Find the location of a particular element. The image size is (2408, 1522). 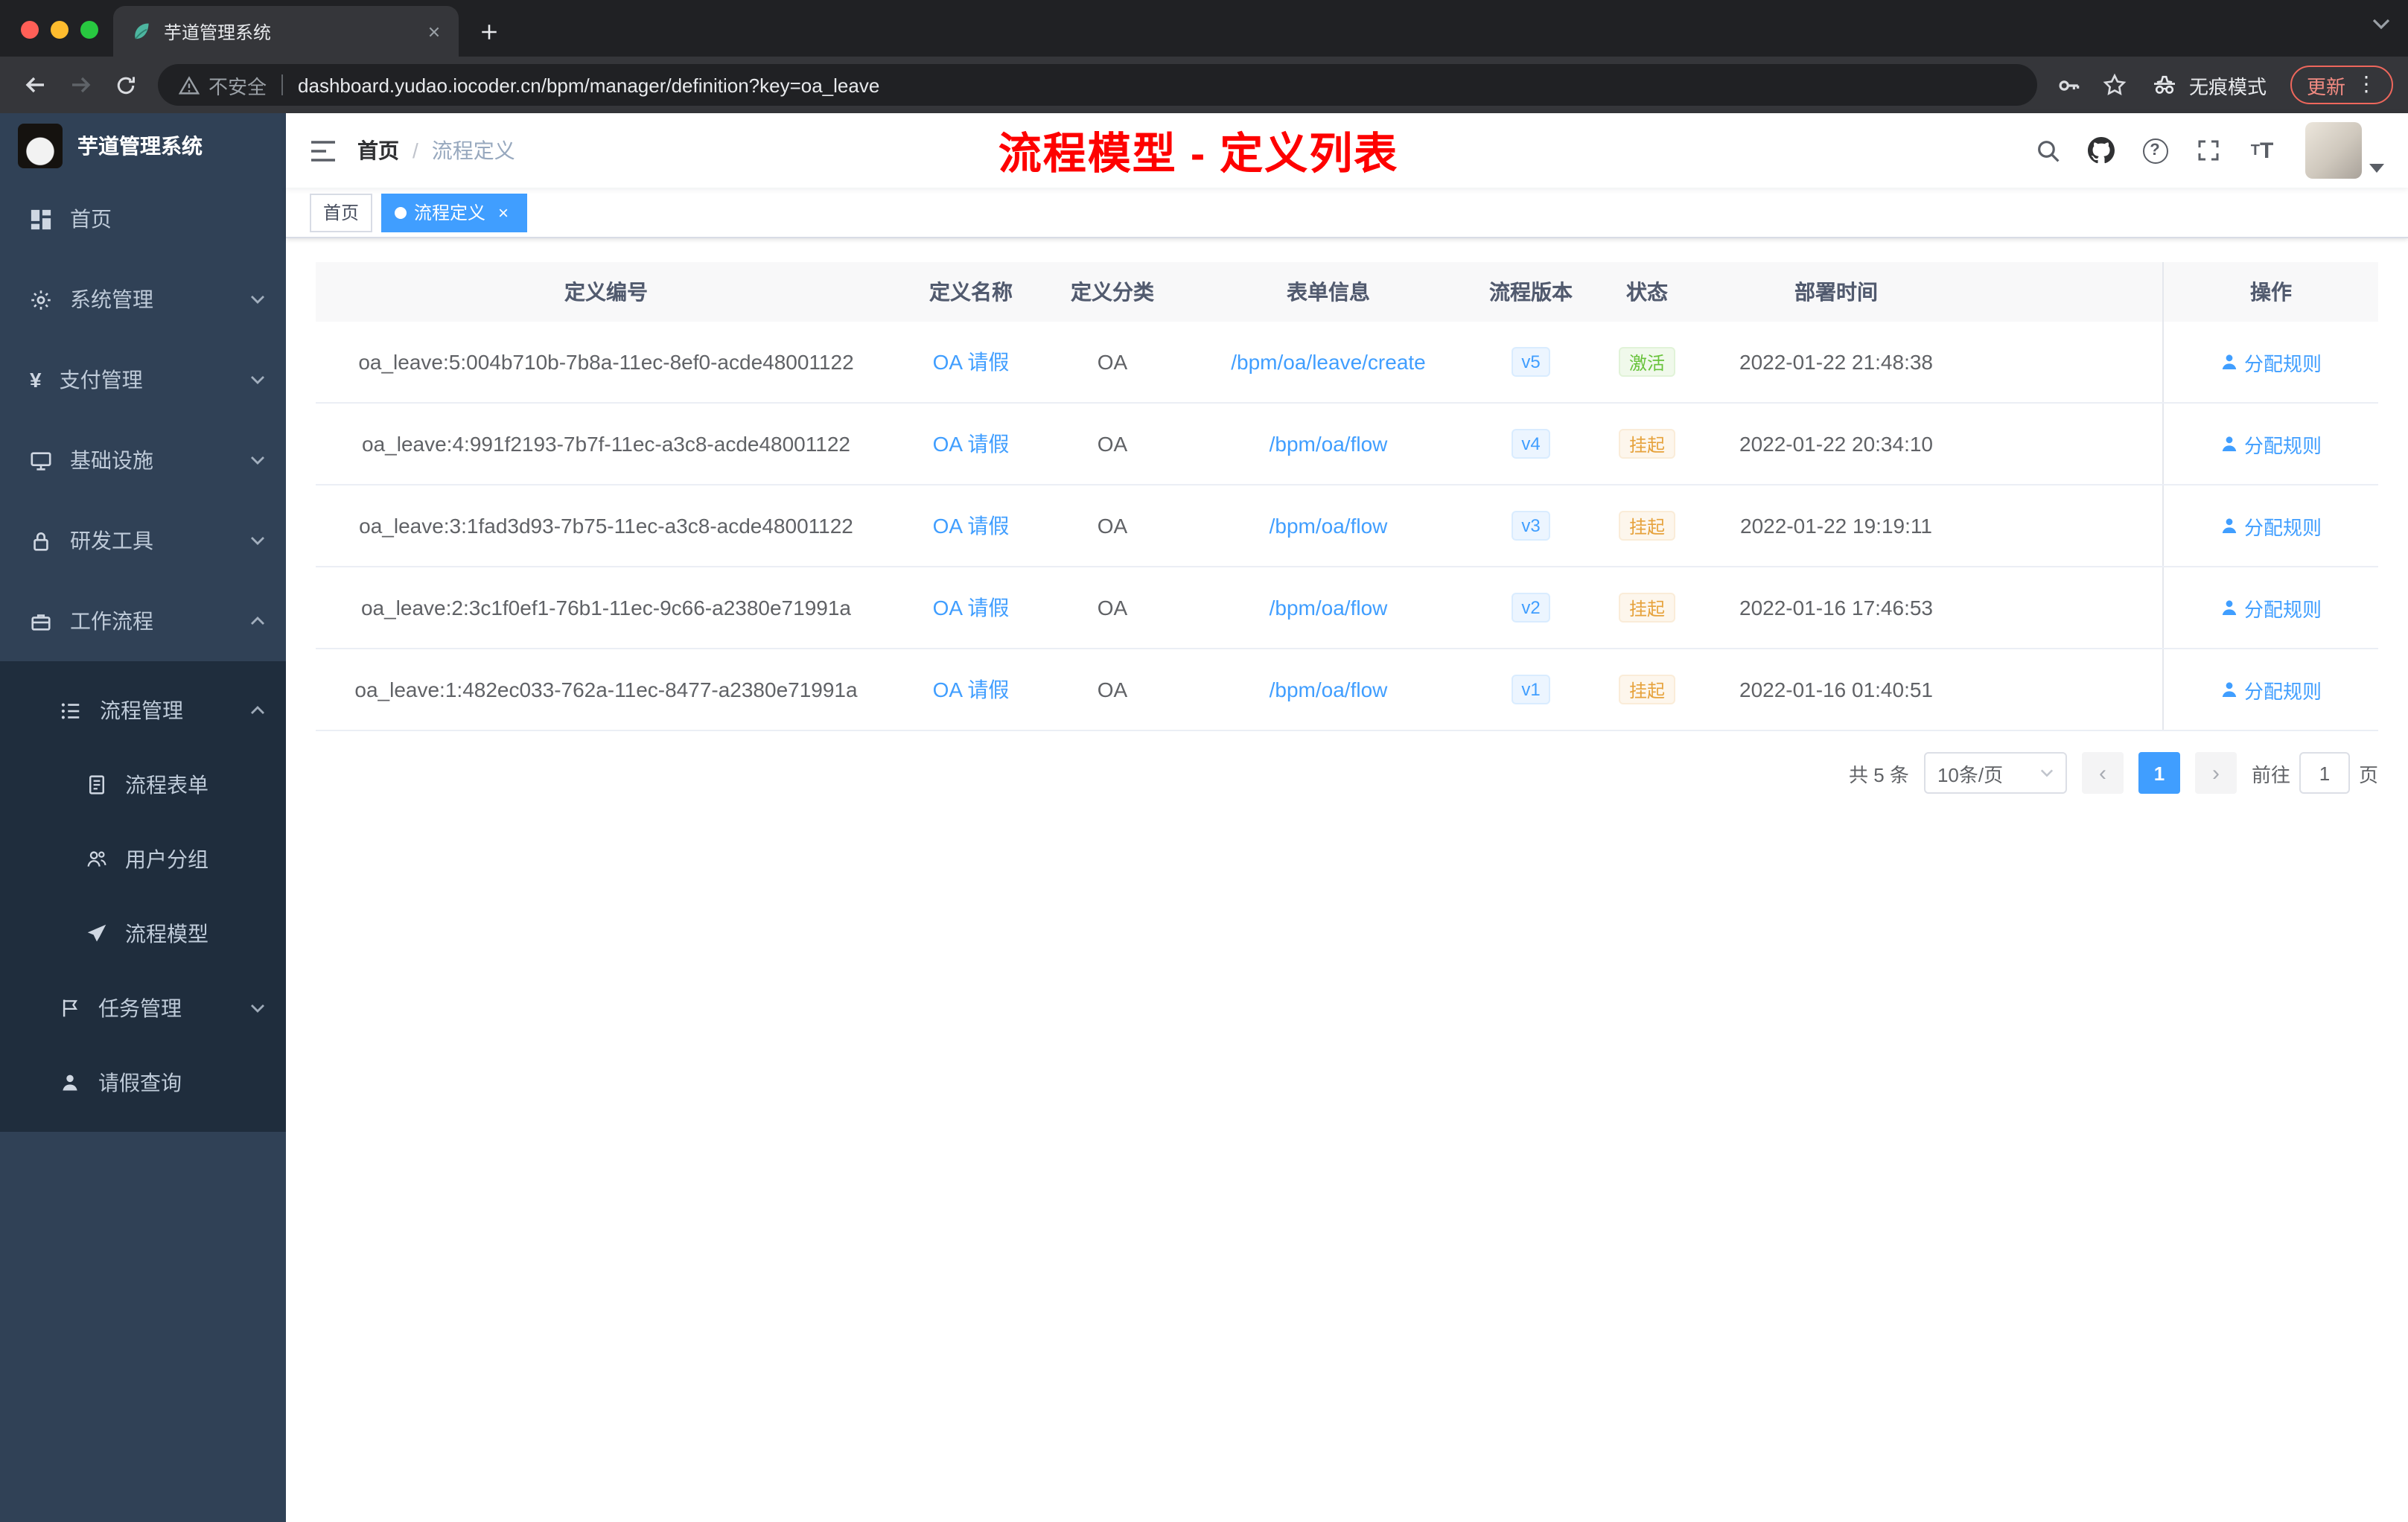

goto-label: 前往 is located at coordinates (2270, 774).